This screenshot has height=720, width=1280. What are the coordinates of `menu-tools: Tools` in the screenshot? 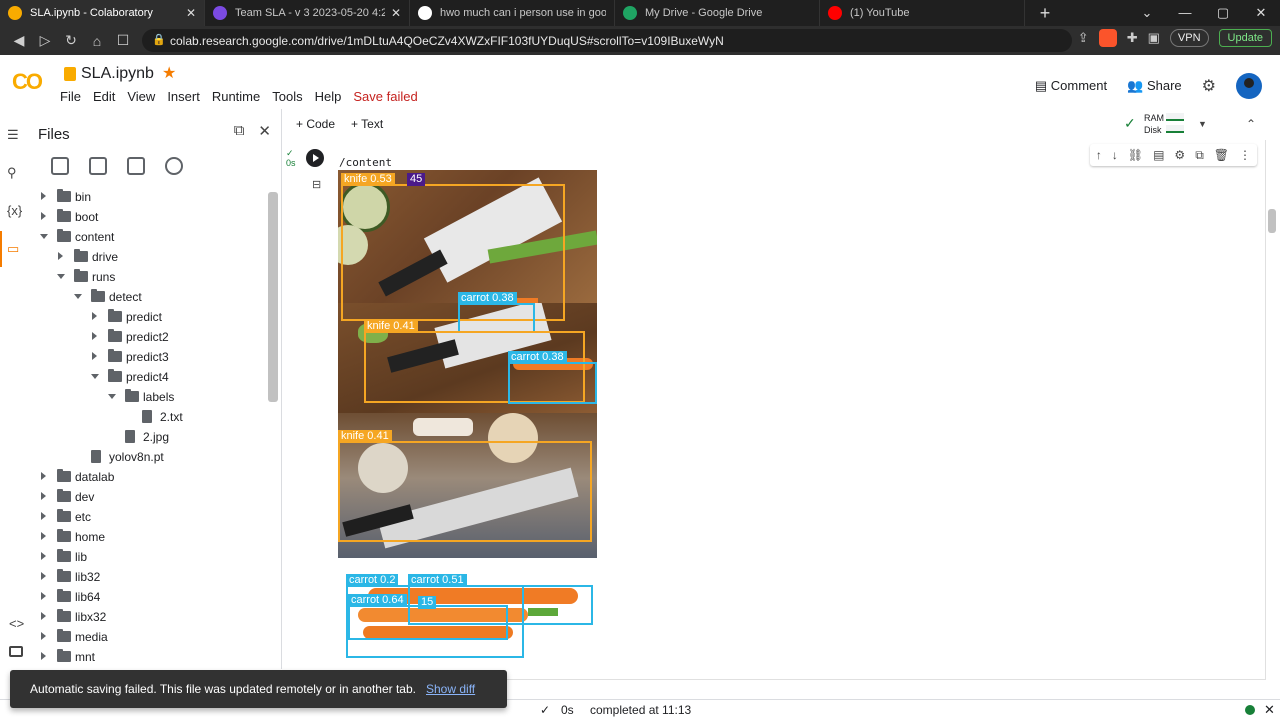 It's located at (287, 96).